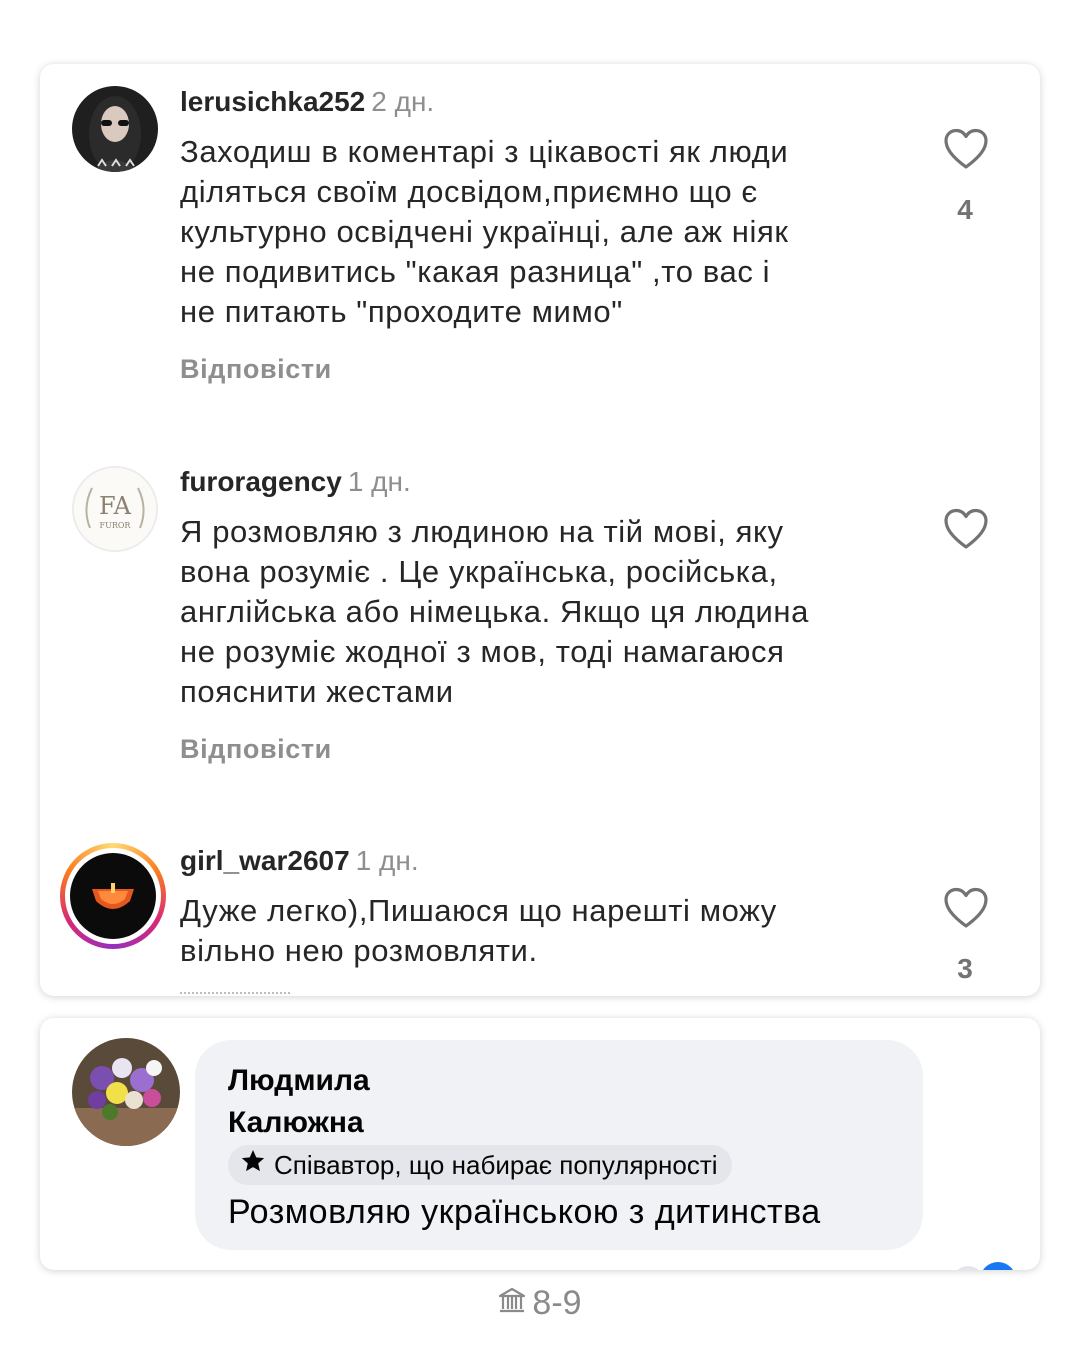 This screenshot has width=1080, height=1350. Describe the element at coordinates (965, 968) in the screenshot. I see `like-count: 3` at that location.